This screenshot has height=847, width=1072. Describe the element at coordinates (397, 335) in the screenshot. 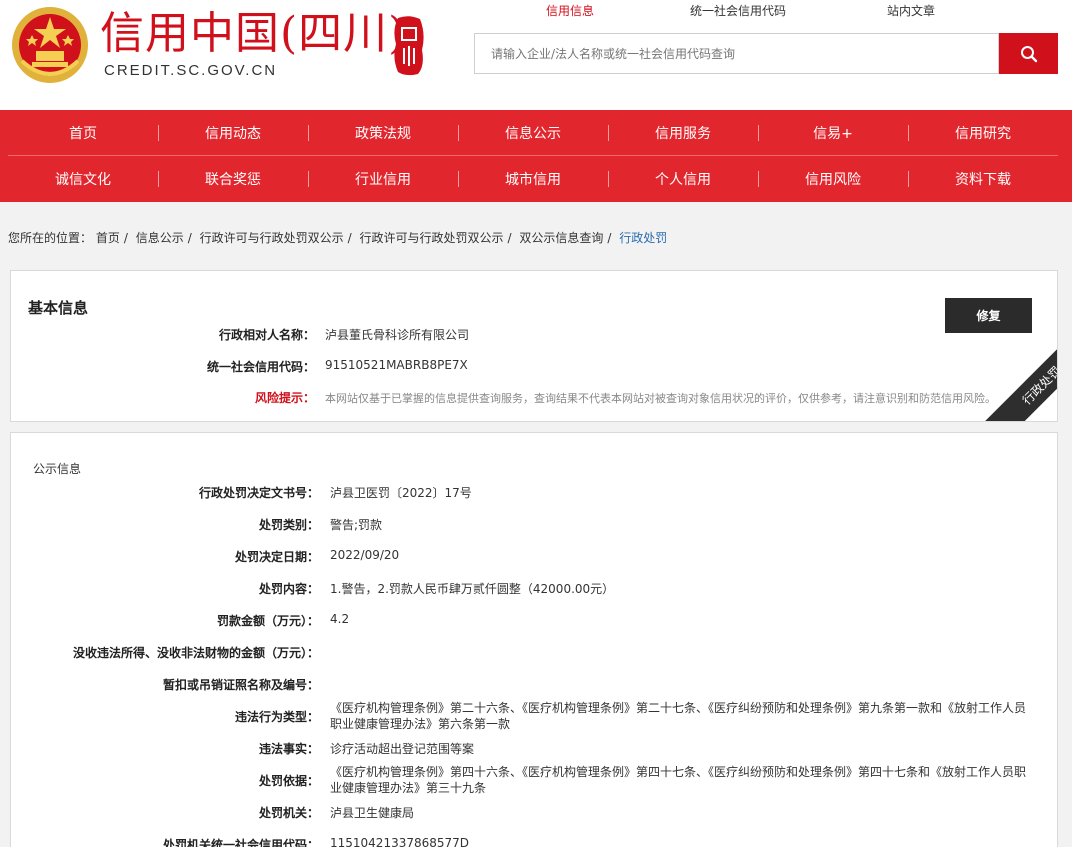

I see `field-value: 泸县董氏骨科诊所有限公司` at that location.